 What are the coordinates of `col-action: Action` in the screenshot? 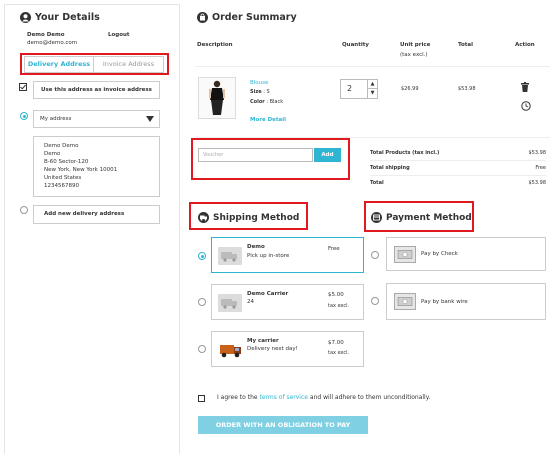 It's located at (525, 45).